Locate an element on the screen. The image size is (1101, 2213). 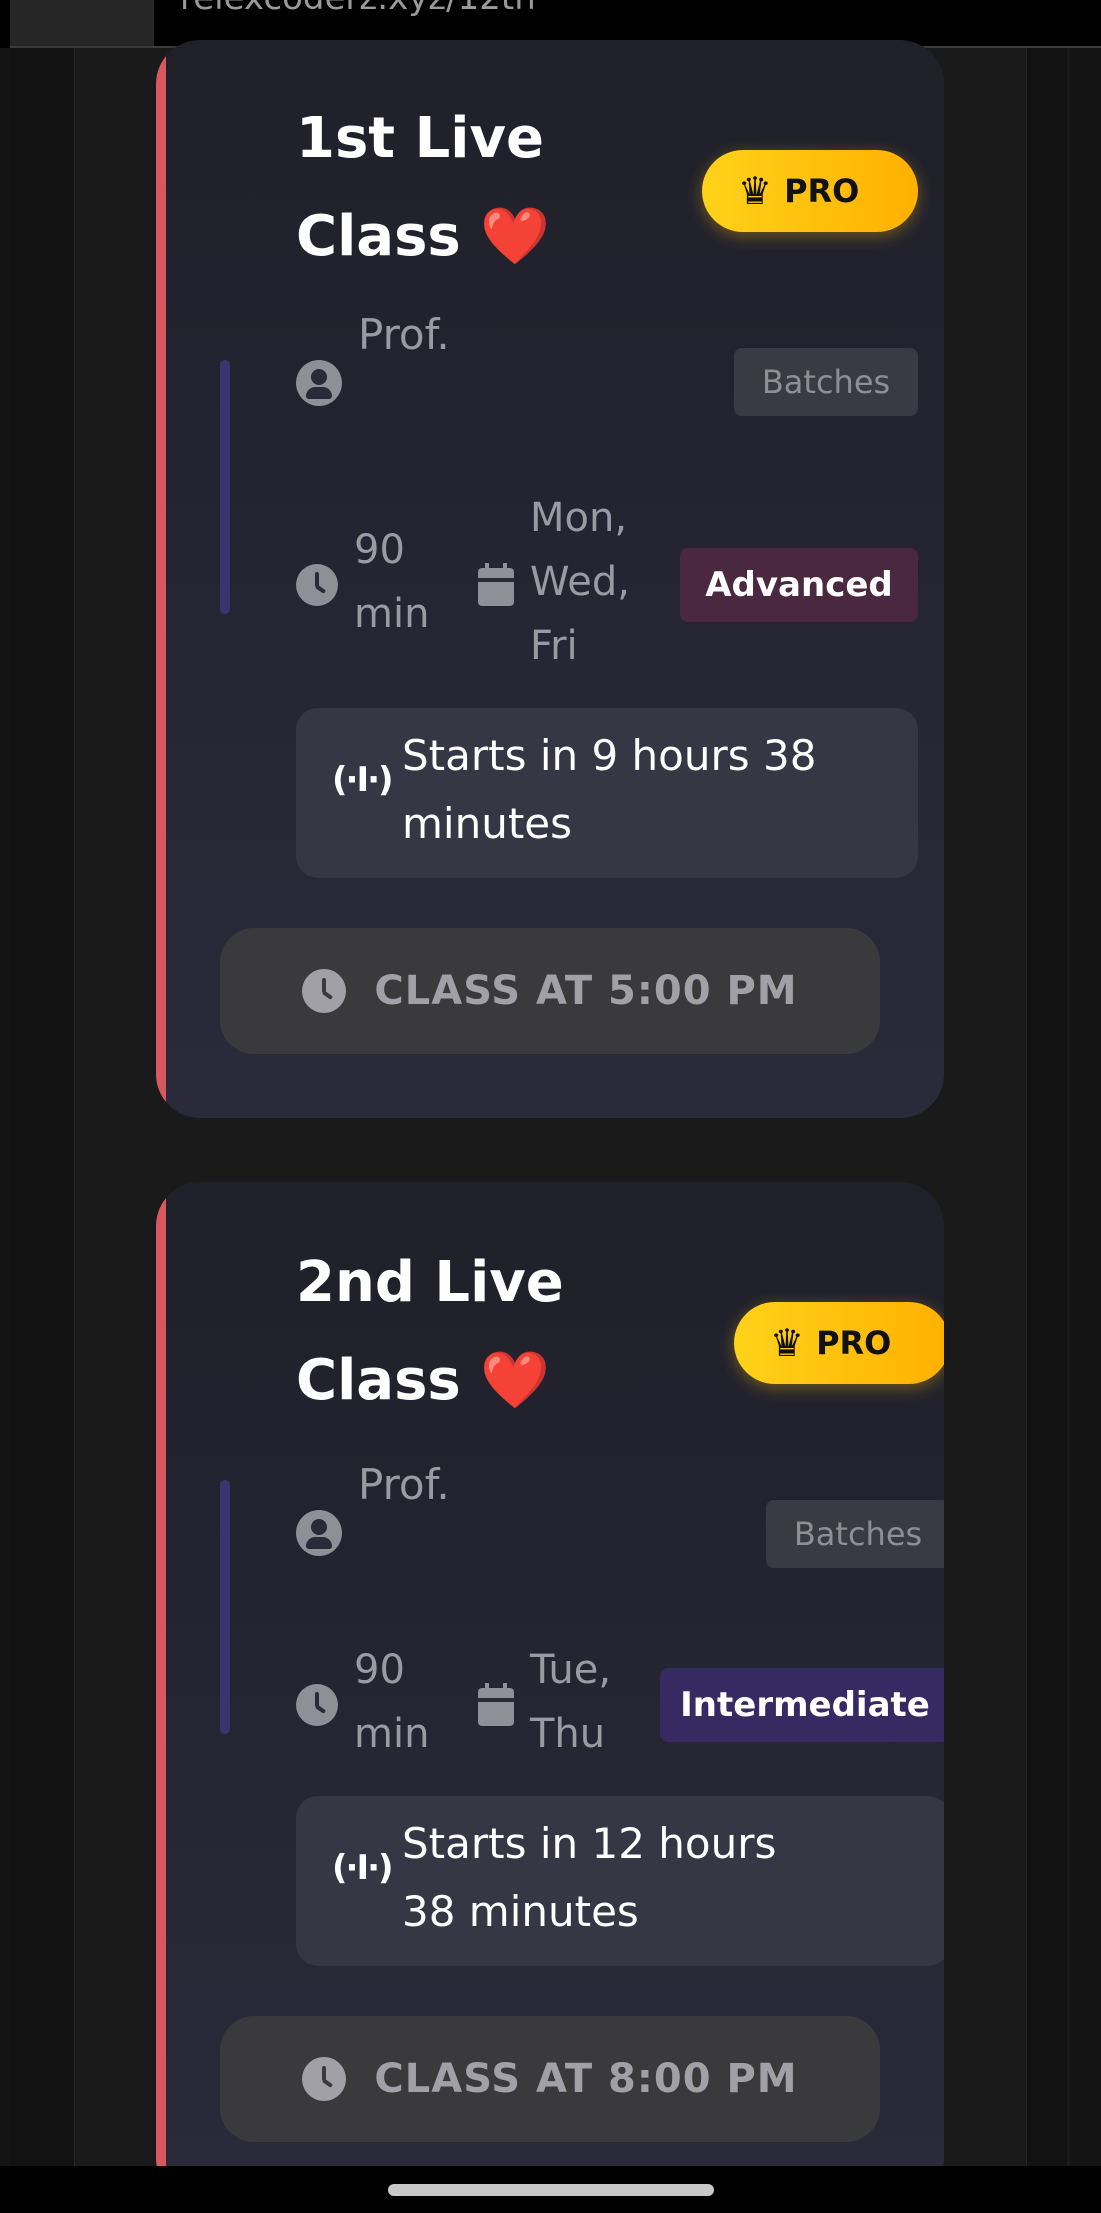
schedule-day: Tue, is located at coordinates (571, 1670).